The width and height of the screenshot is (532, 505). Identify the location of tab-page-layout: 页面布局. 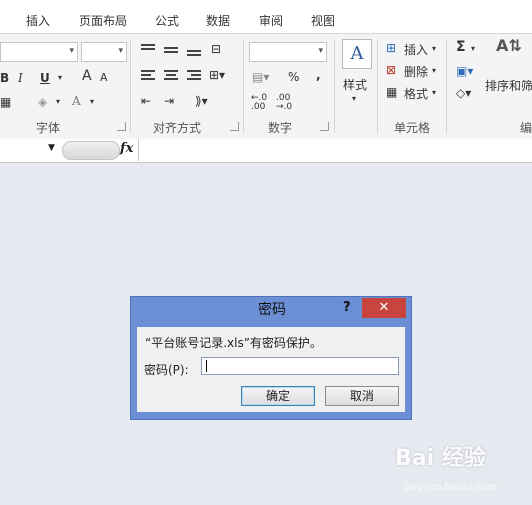
(103, 20).